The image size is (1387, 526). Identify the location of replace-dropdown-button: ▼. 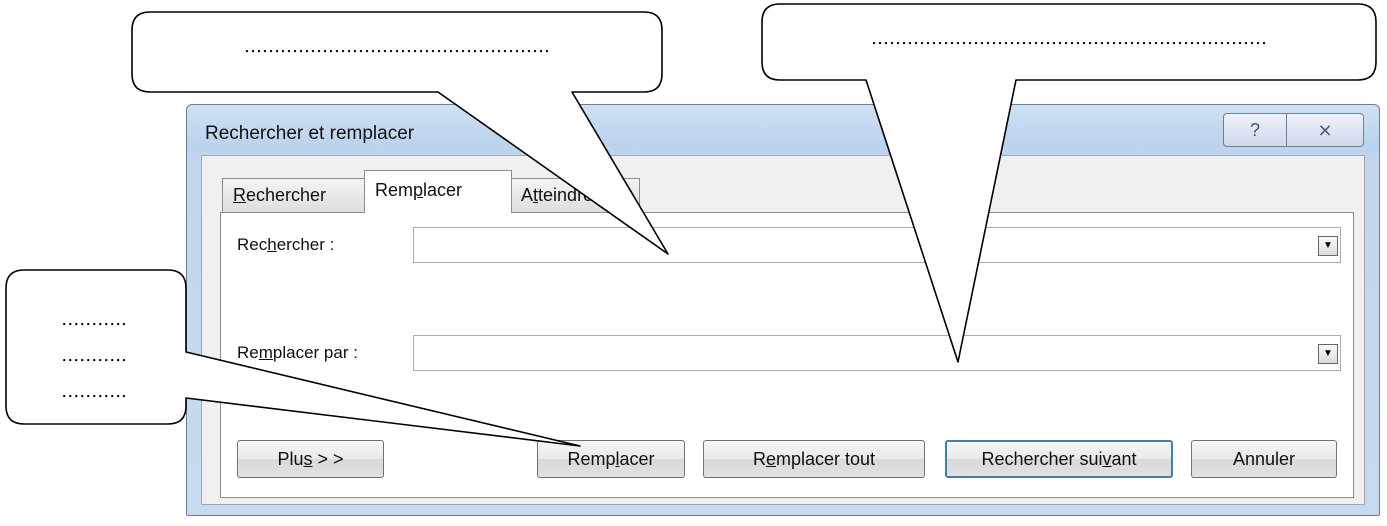
(1328, 354).